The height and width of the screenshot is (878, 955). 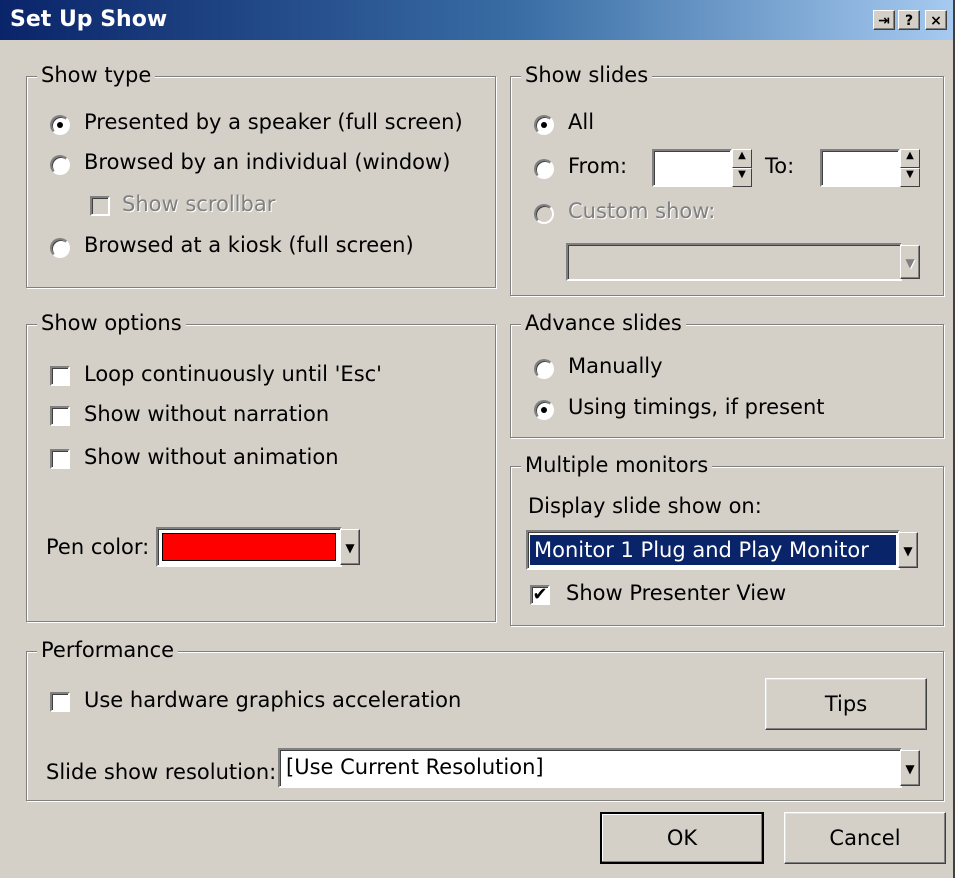 What do you see at coordinates (98, 547) in the screenshot?
I see `pen-color-label: Pen color:` at bounding box center [98, 547].